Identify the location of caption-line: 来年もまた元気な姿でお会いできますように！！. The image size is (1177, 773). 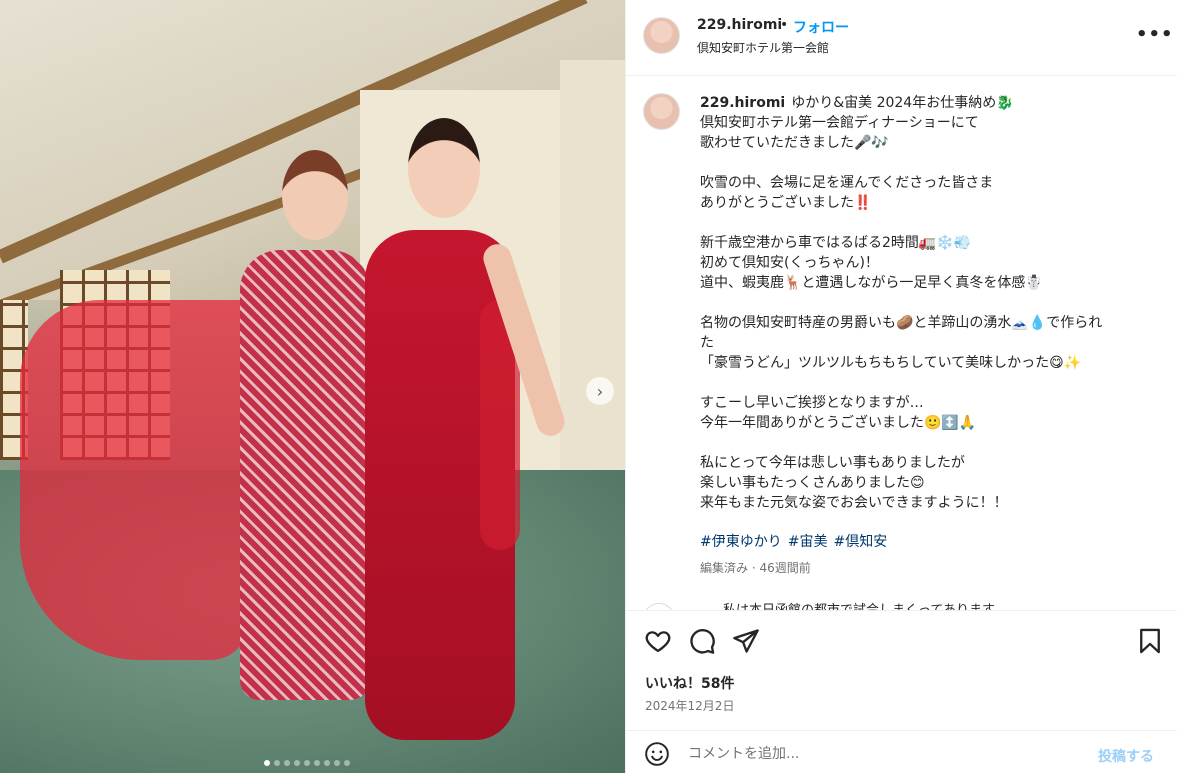
(854, 503).